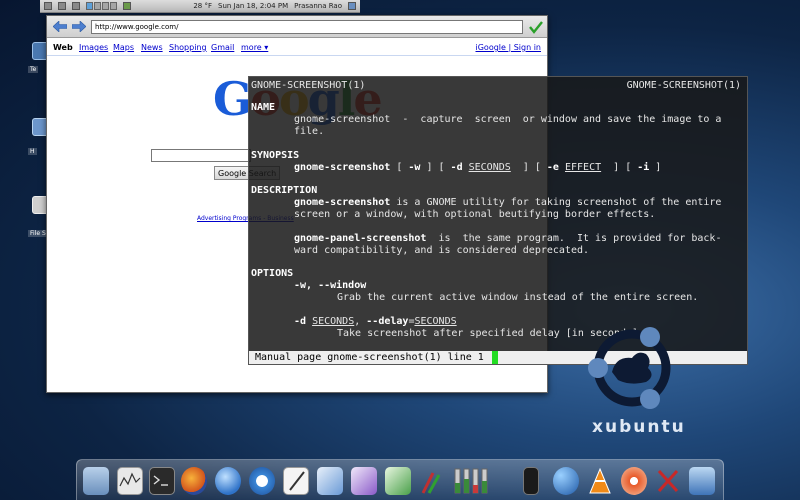 This screenshot has width=800, height=500. I want to click on system-monitor-icon, so click(130, 481).